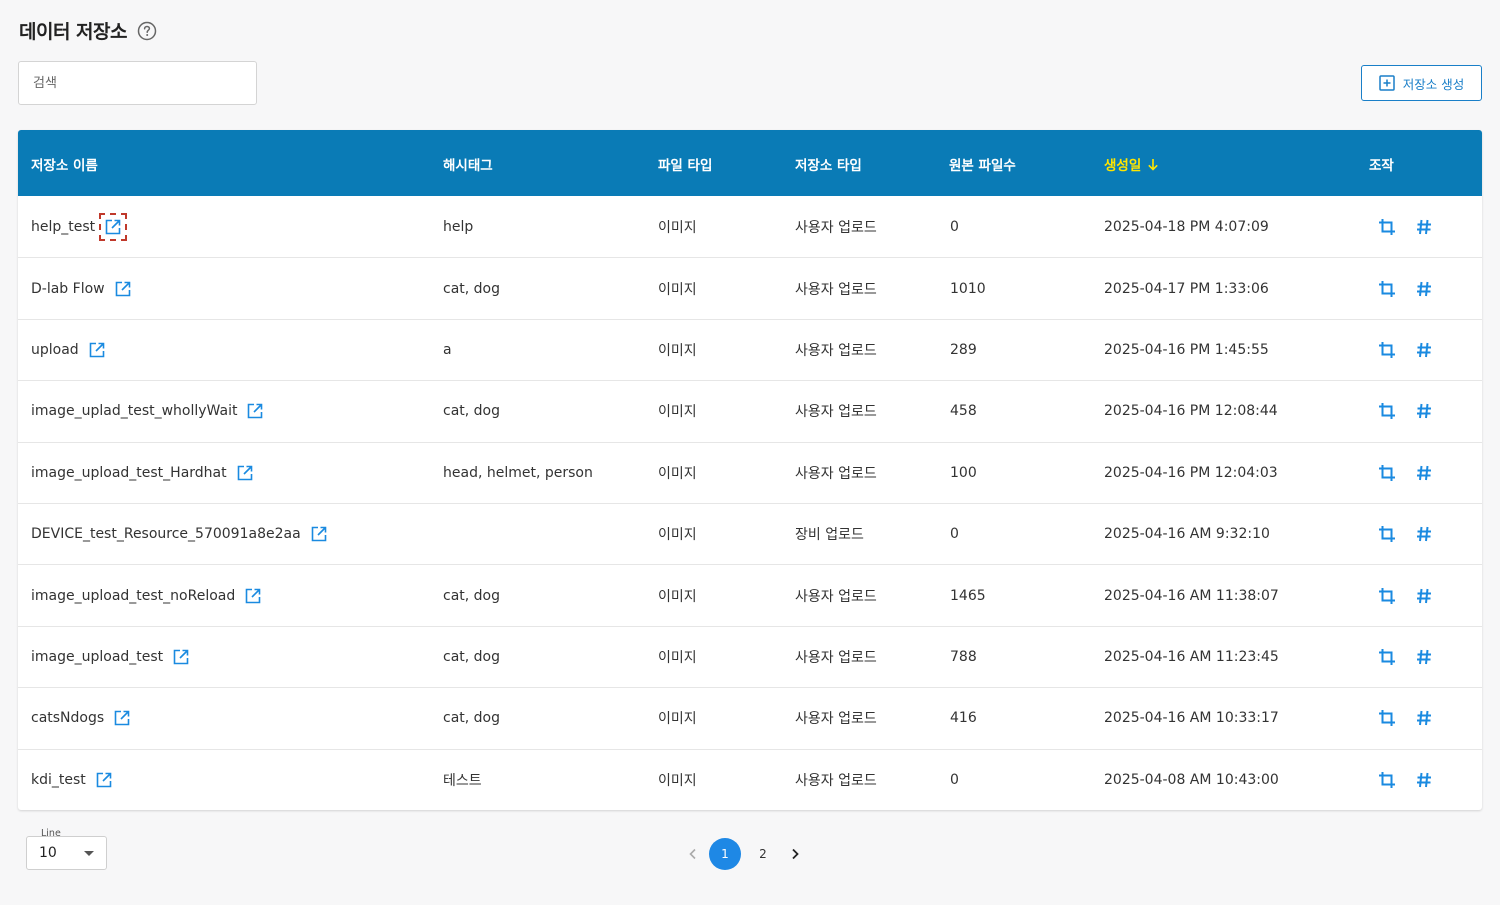  What do you see at coordinates (954, 534) in the screenshot?
I see `file-count: 0` at bounding box center [954, 534].